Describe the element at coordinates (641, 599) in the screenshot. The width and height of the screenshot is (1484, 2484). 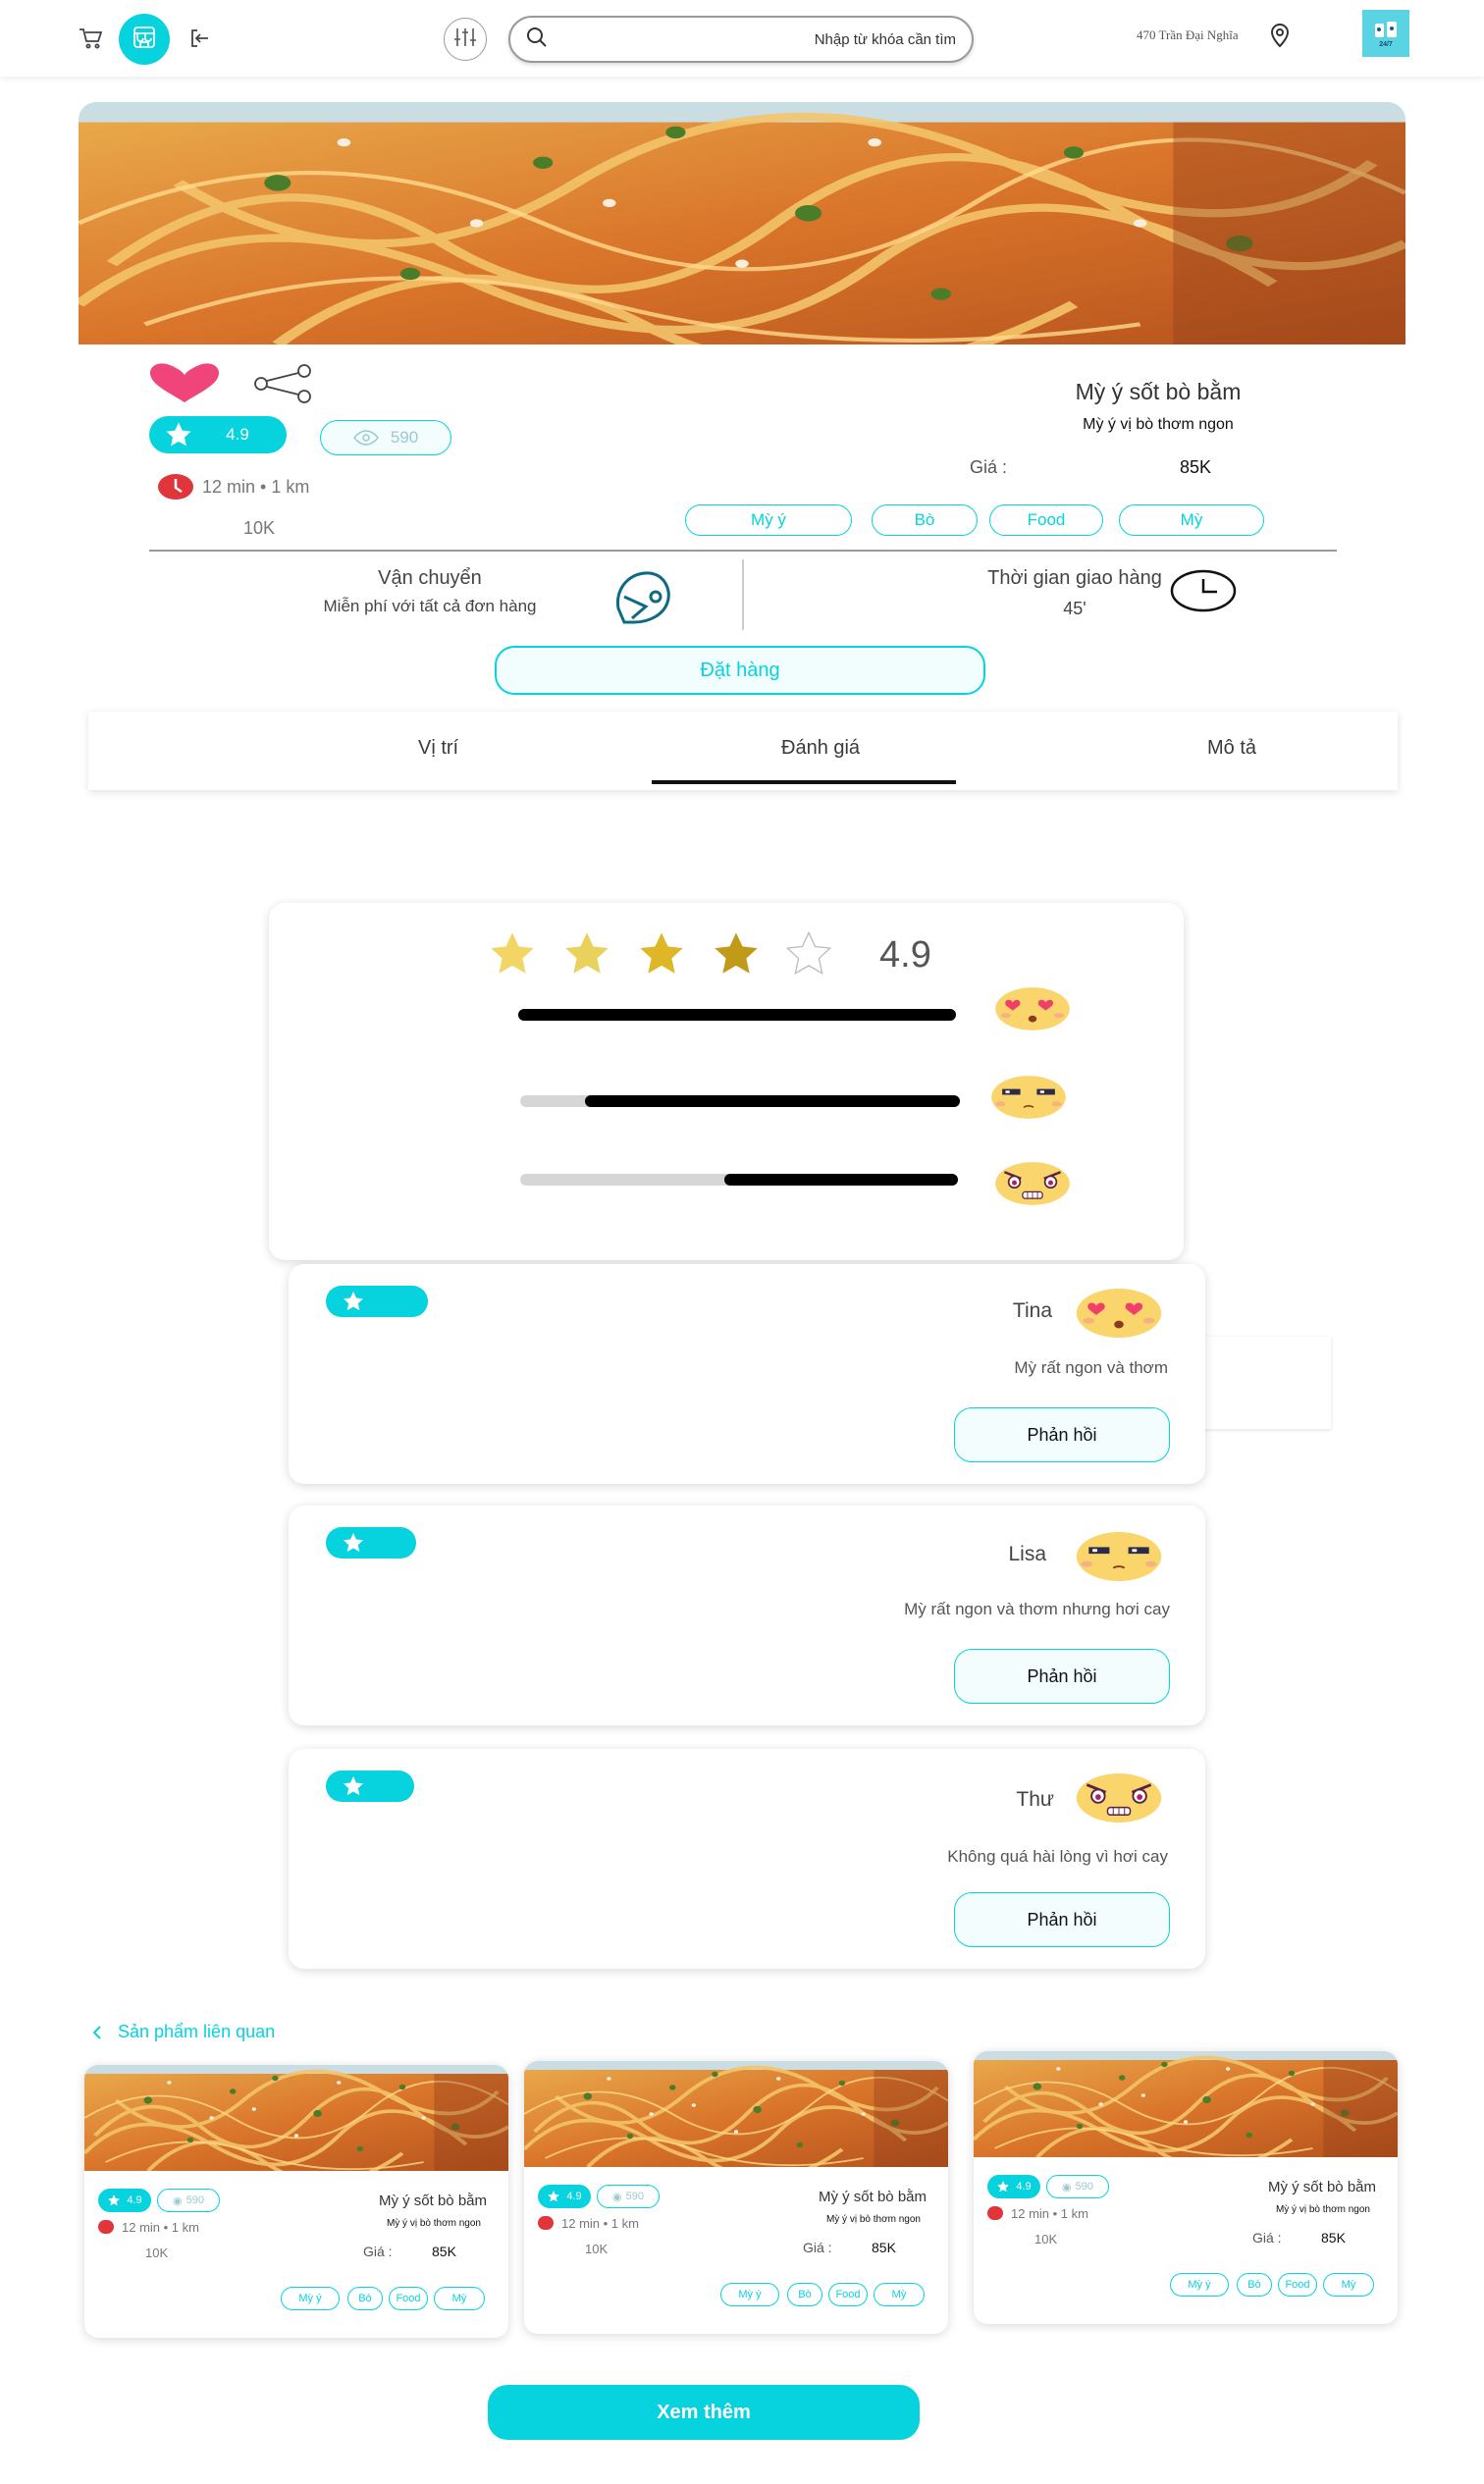
I see `helmet-icon` at that location.